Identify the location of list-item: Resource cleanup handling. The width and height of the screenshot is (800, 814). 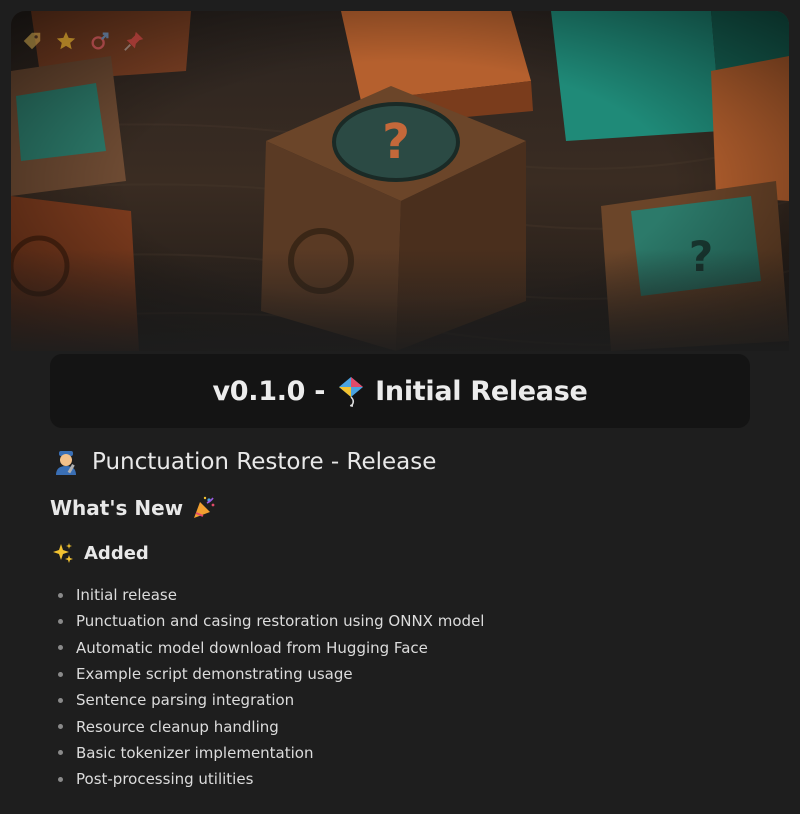
(271, 726).